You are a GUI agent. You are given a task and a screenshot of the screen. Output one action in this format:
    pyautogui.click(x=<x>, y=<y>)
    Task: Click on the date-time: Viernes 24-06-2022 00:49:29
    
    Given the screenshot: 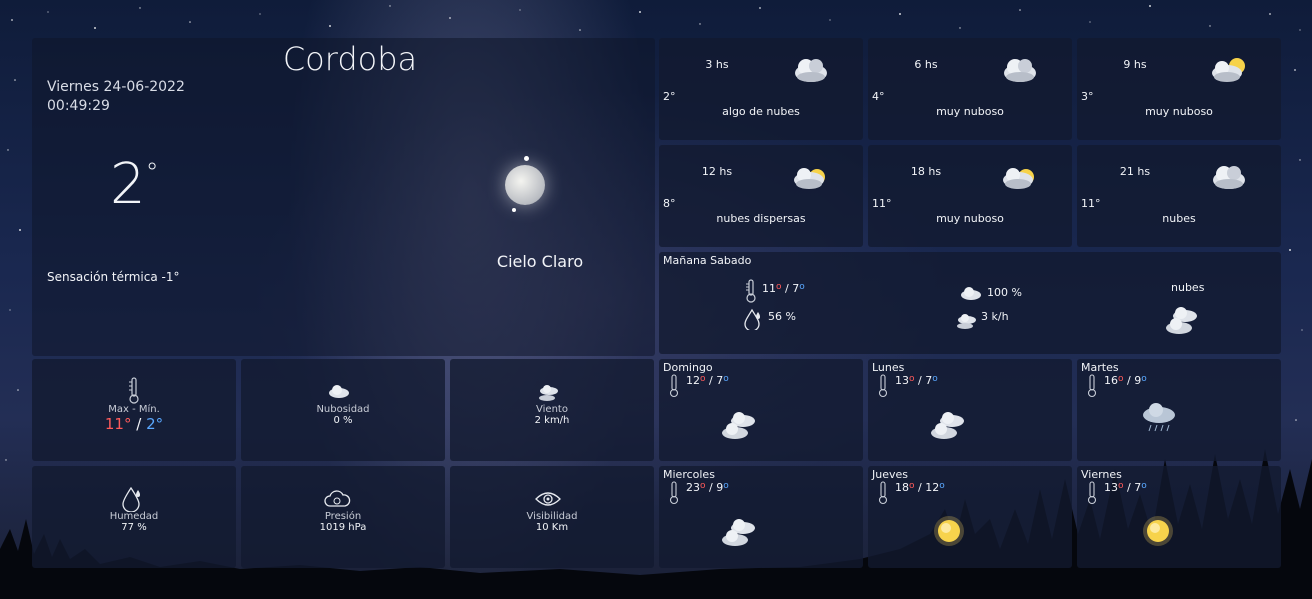 What is the action you would take?
    pyautogui.click(x=116, y=97)
    